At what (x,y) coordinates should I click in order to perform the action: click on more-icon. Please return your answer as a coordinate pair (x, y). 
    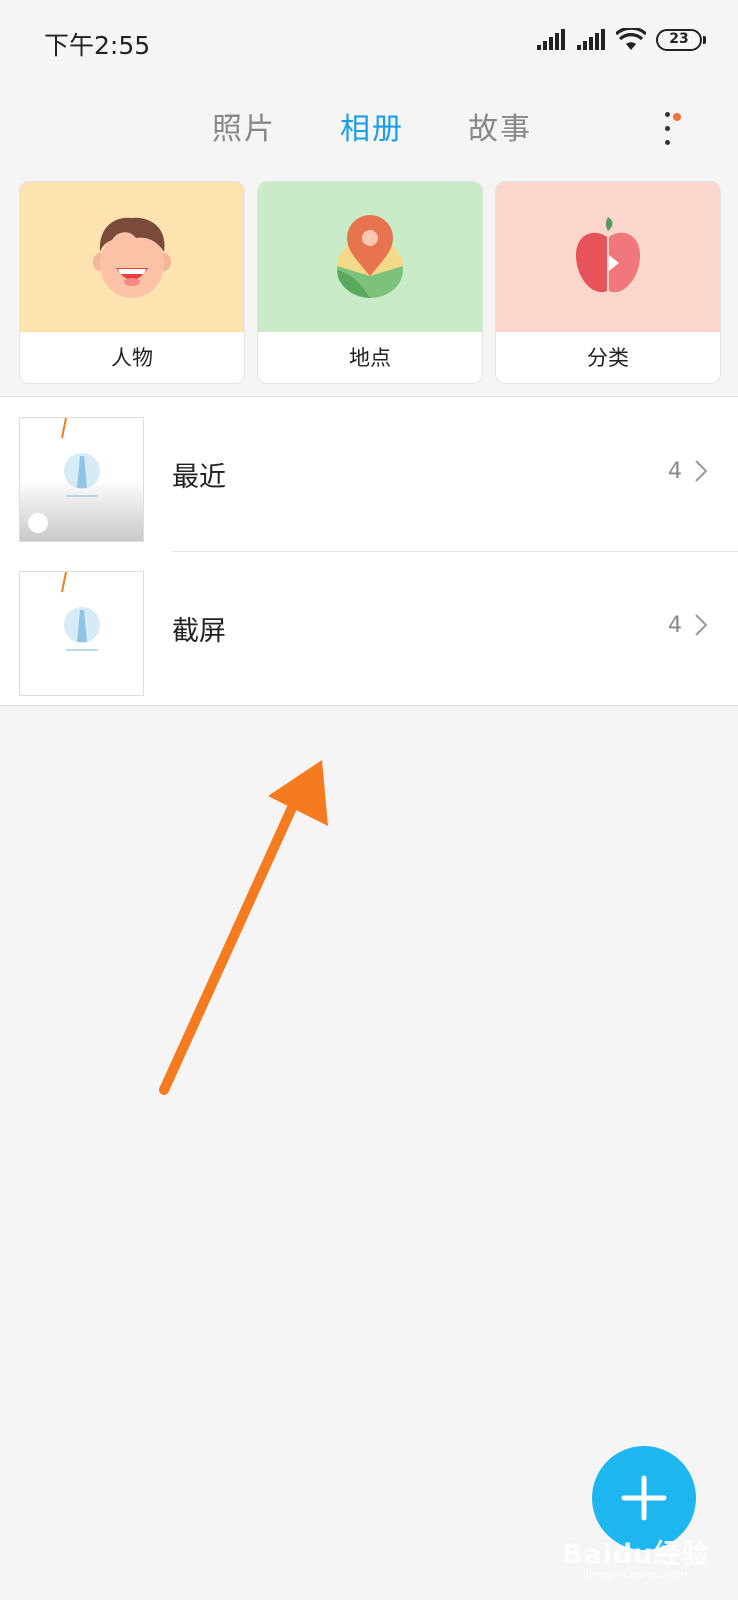
    Looking at the image, I should click on (667, 114).